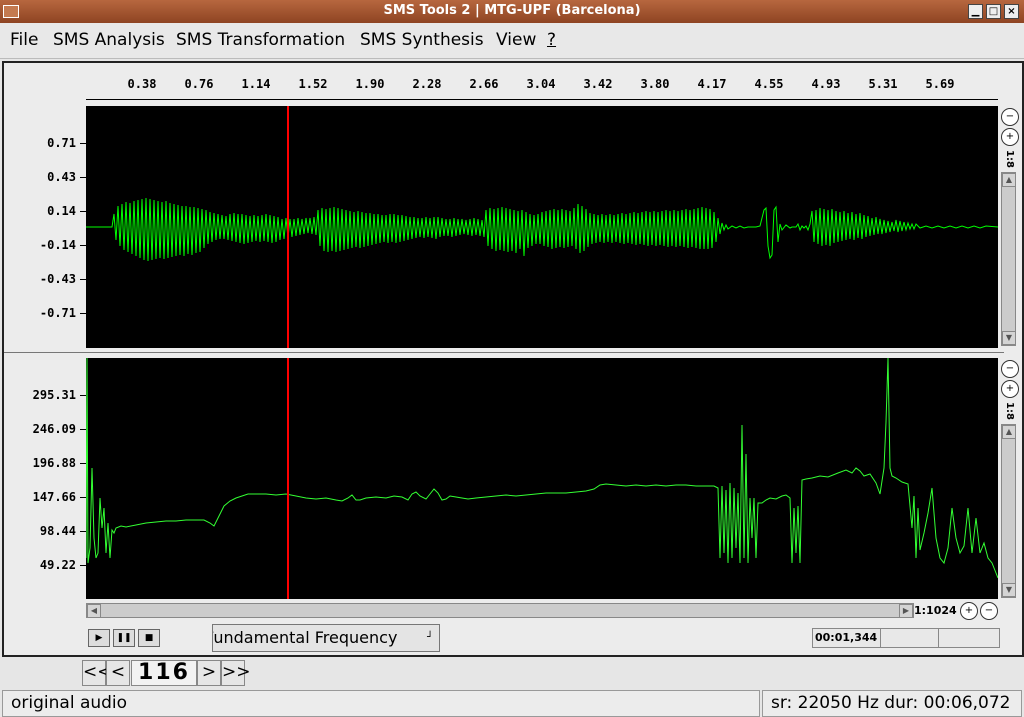 Image resolution: width=1024 pixels, height=717 pixels. What do you see at coordinates (54, 395) in the screenshot?
I see `frequency-tick: 295.31` at bounding box center [54, 395].